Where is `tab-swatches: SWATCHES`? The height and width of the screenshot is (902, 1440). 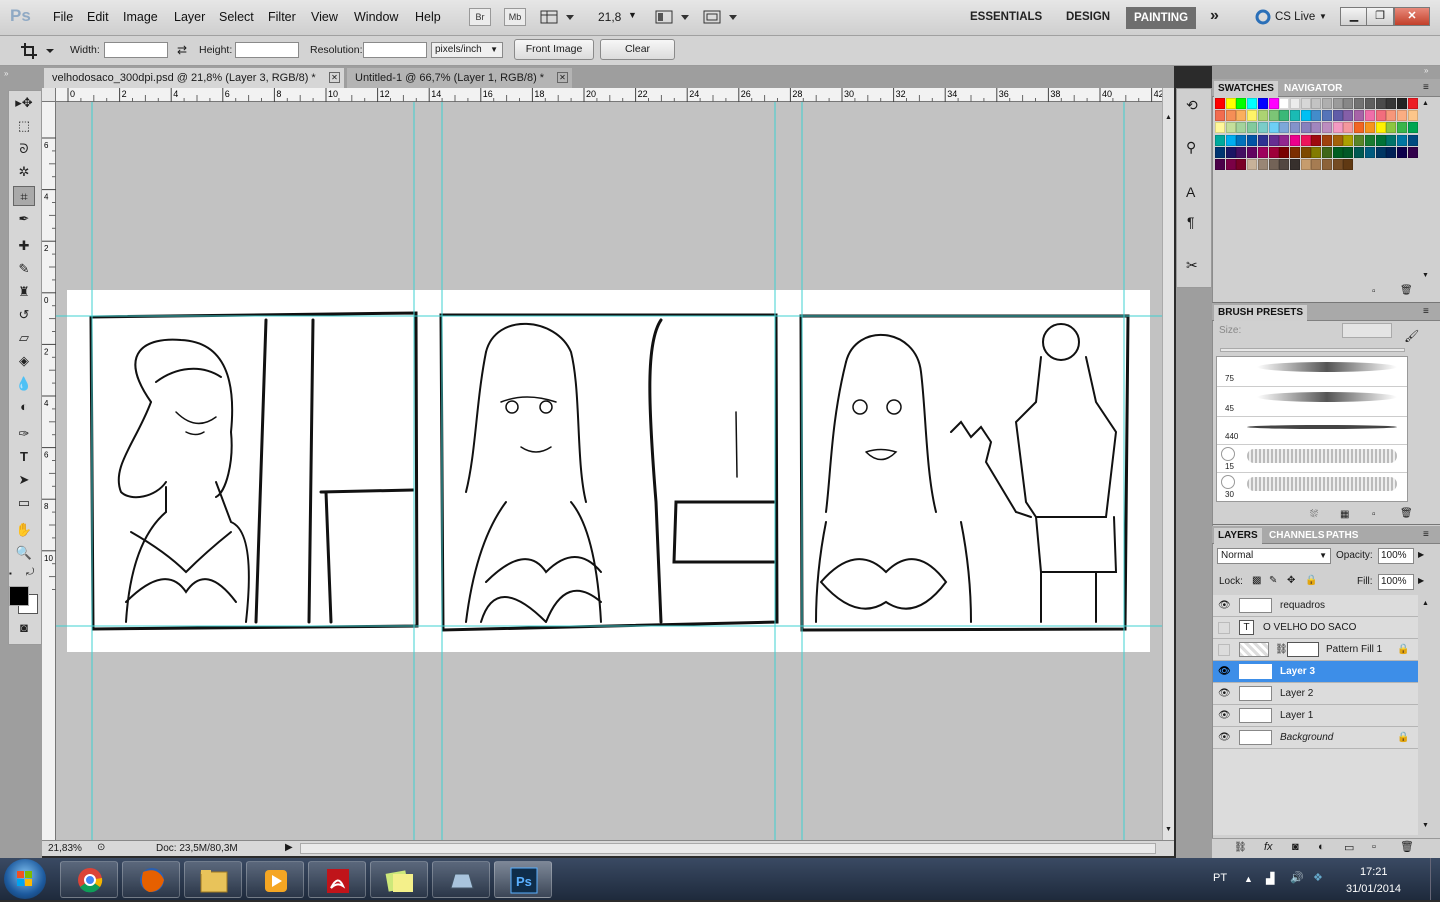 tab-swatches: SWATCHES is located at coordinates (1246, 89).